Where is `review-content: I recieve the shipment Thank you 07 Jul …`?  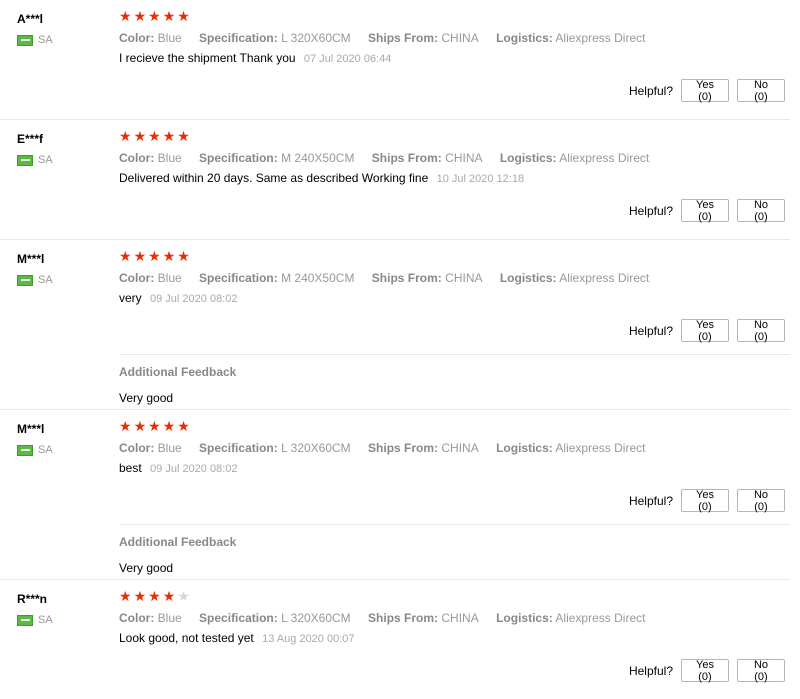
review-content: I recieve the shipment Thank you 07 Jul … is located at coordinates (255, 58).